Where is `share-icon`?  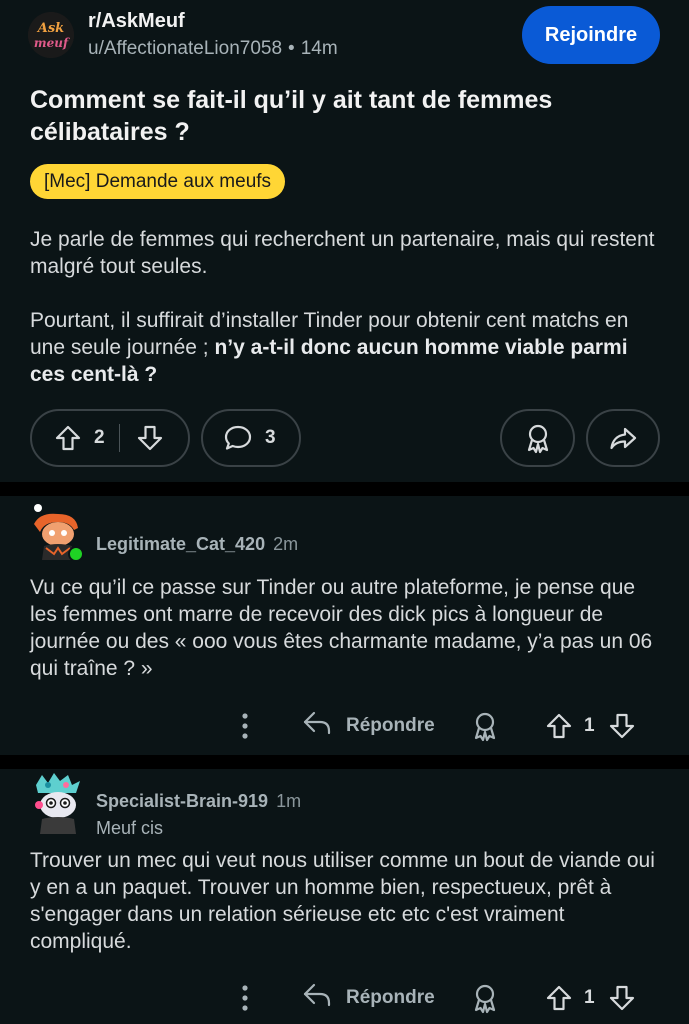 share-icon is located at coordinates (623, 438).